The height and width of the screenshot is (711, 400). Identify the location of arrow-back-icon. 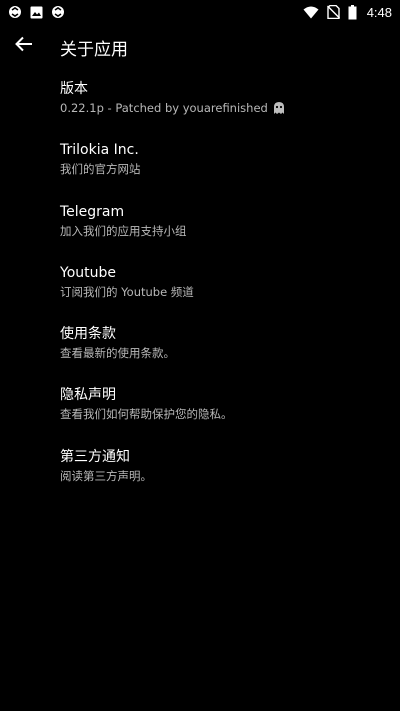
(24, 46).